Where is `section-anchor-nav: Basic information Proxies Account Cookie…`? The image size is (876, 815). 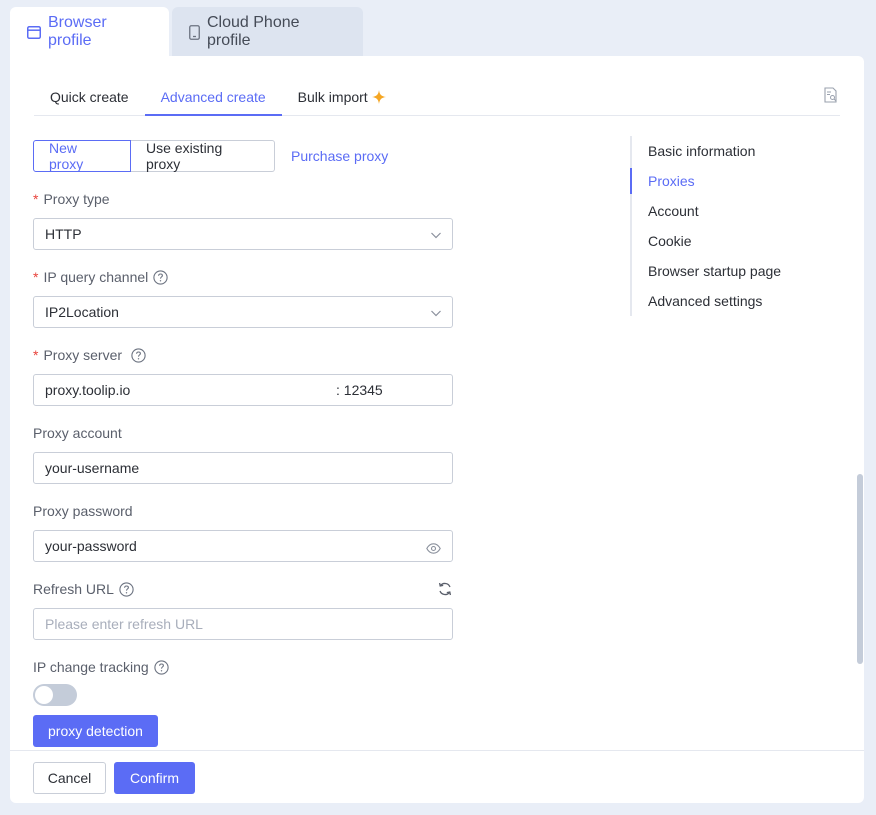
section-anchor-nav: Basic information Proxies Account Cookie… is located at coordinates (730, 226).